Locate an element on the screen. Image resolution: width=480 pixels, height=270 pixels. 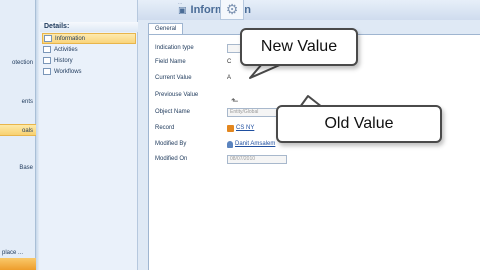
cursor-icon: ⬑ is located at coordinates (235, 101).